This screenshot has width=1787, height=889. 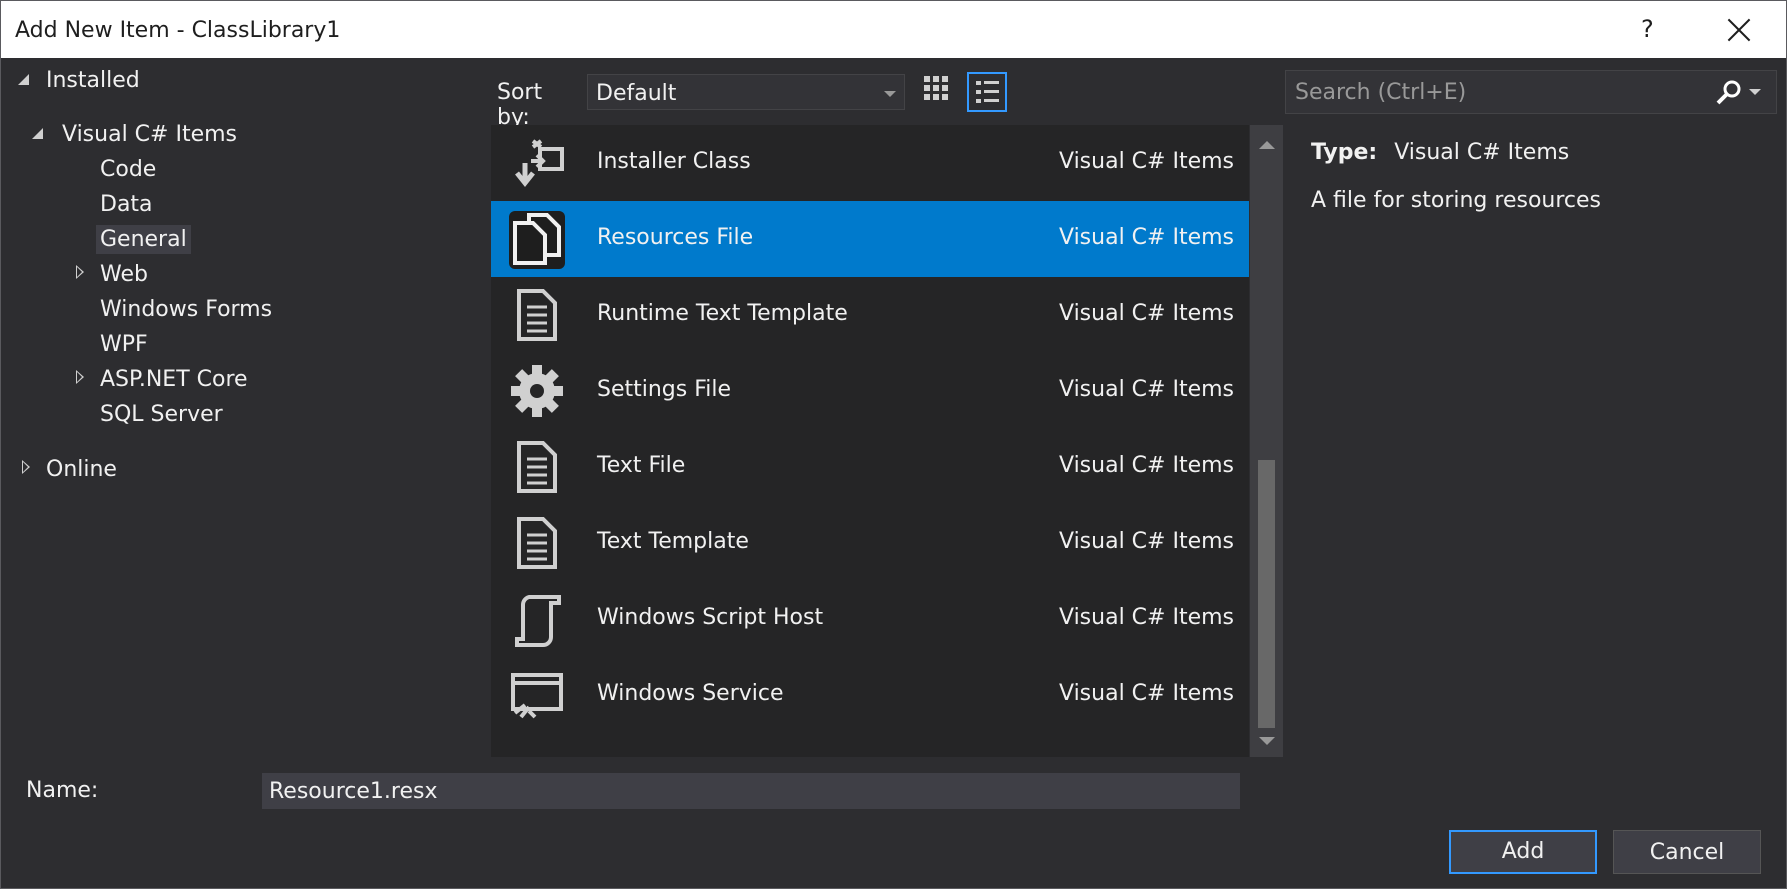 What do you see at coordinates (93, 80) in the screenshot?
I see `tree-node-installed: Installed` at bounding box center [93, 80].